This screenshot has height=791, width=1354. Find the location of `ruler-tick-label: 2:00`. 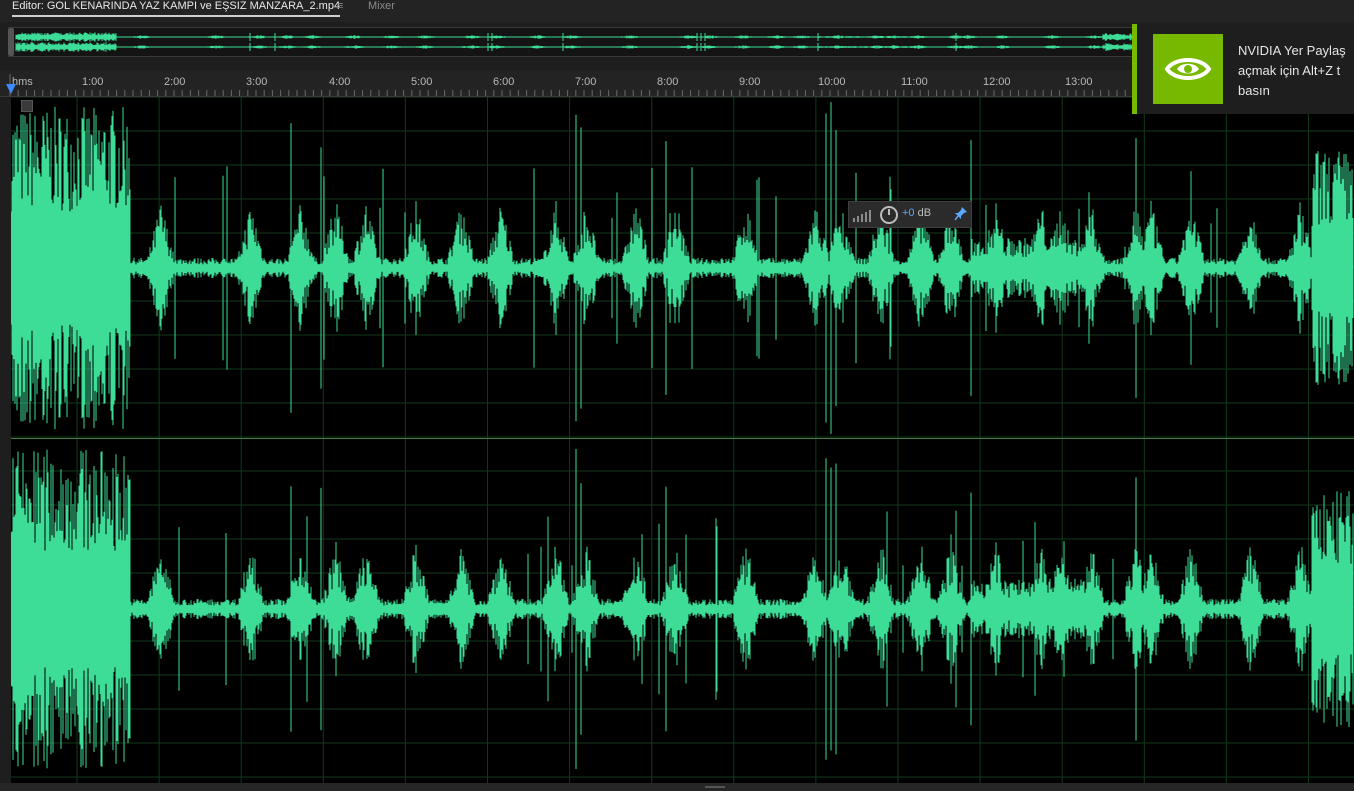

ruler-tick-label: 2:00 is located at coordinates (175, 82).